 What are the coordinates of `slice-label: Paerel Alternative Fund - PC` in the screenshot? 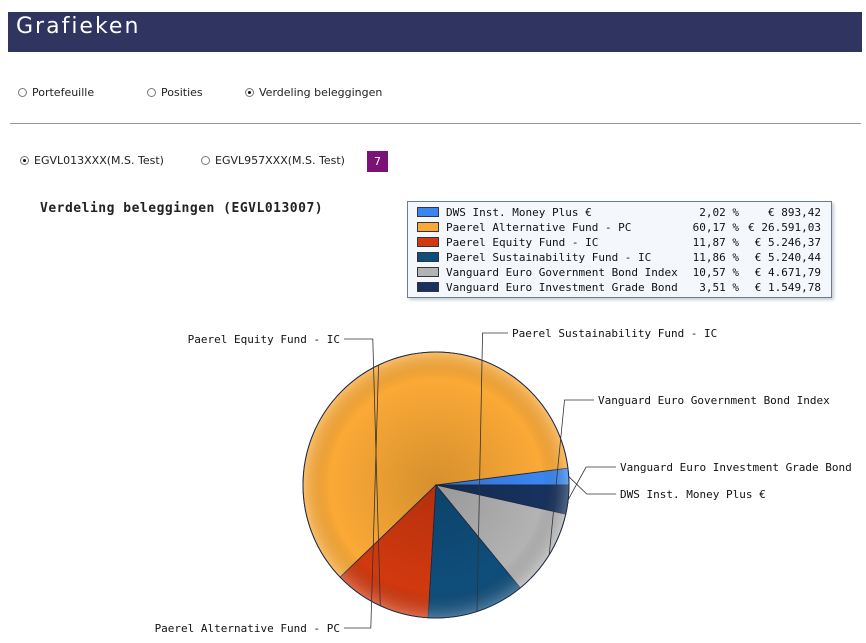 It's located at (247, 628).